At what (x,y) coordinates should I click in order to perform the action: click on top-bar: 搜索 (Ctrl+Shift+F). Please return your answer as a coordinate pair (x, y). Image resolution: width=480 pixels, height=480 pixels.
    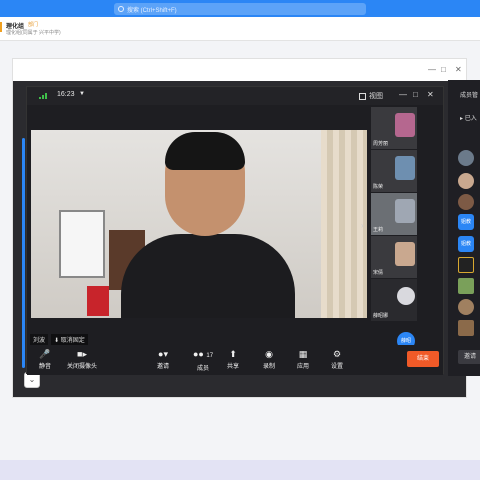
    Looking at the image, I should click on (240, 8).